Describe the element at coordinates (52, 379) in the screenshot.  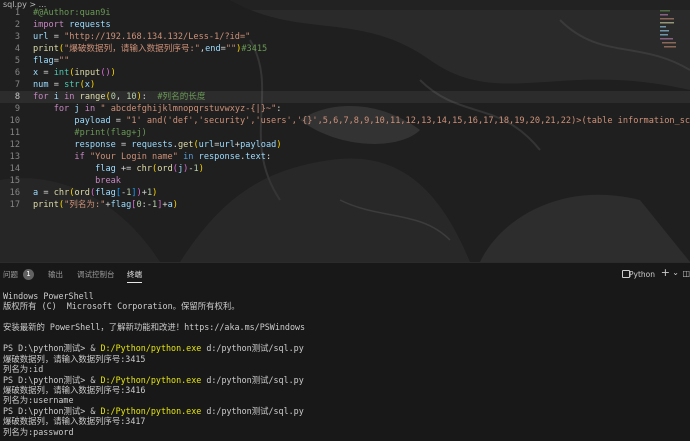
I see `terminal-text: PS D:\python测试> &` at that location.